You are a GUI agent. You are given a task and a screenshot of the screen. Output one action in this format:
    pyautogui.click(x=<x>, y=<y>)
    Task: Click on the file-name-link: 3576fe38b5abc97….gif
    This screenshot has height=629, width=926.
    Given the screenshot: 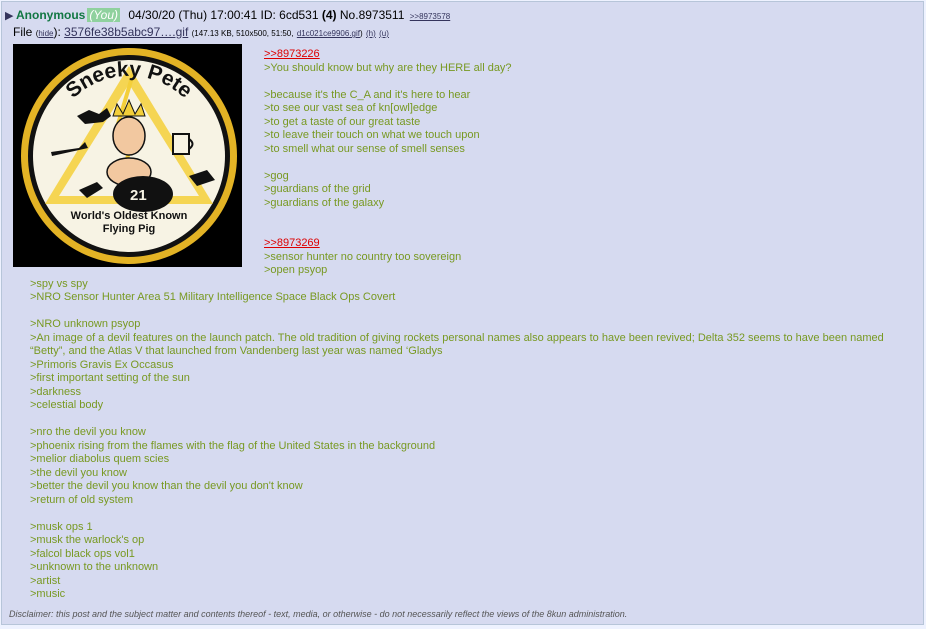 What is the action you would take?
    pyautogui.click(x=126, y=32)
    